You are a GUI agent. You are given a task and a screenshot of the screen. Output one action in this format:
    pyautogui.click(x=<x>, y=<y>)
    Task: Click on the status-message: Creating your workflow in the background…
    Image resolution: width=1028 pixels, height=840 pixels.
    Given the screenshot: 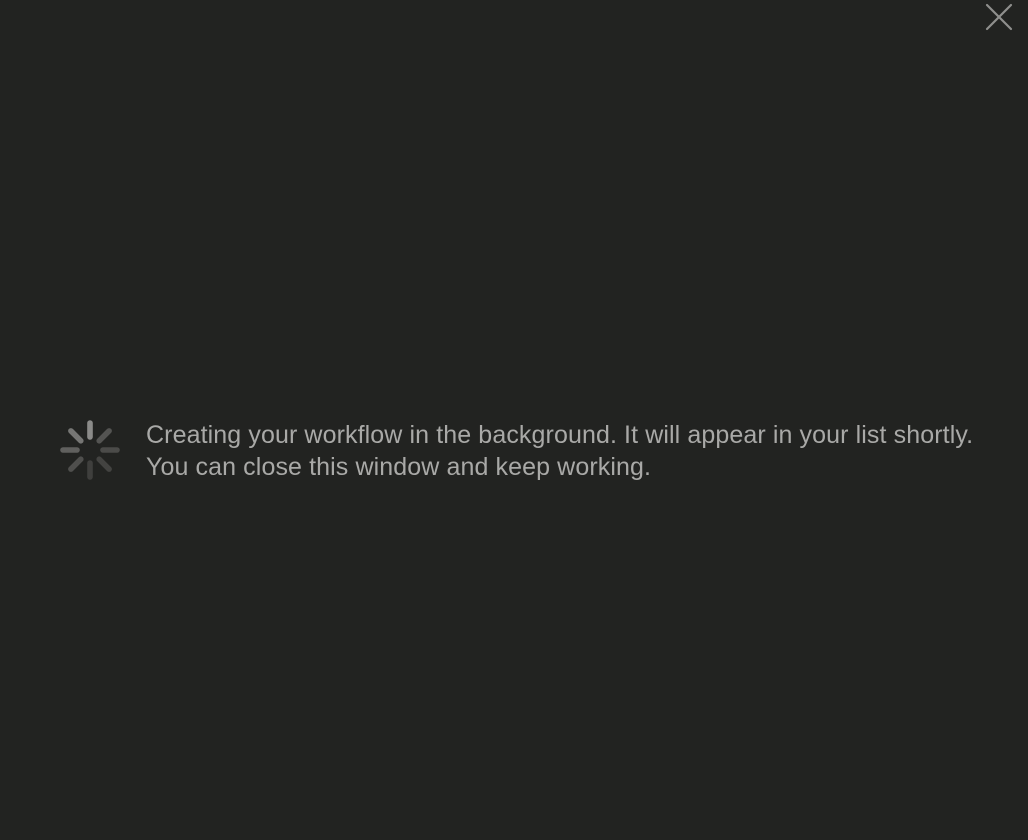 What is the action you would take?
    pyautogui.click(x=560, y=451)
    